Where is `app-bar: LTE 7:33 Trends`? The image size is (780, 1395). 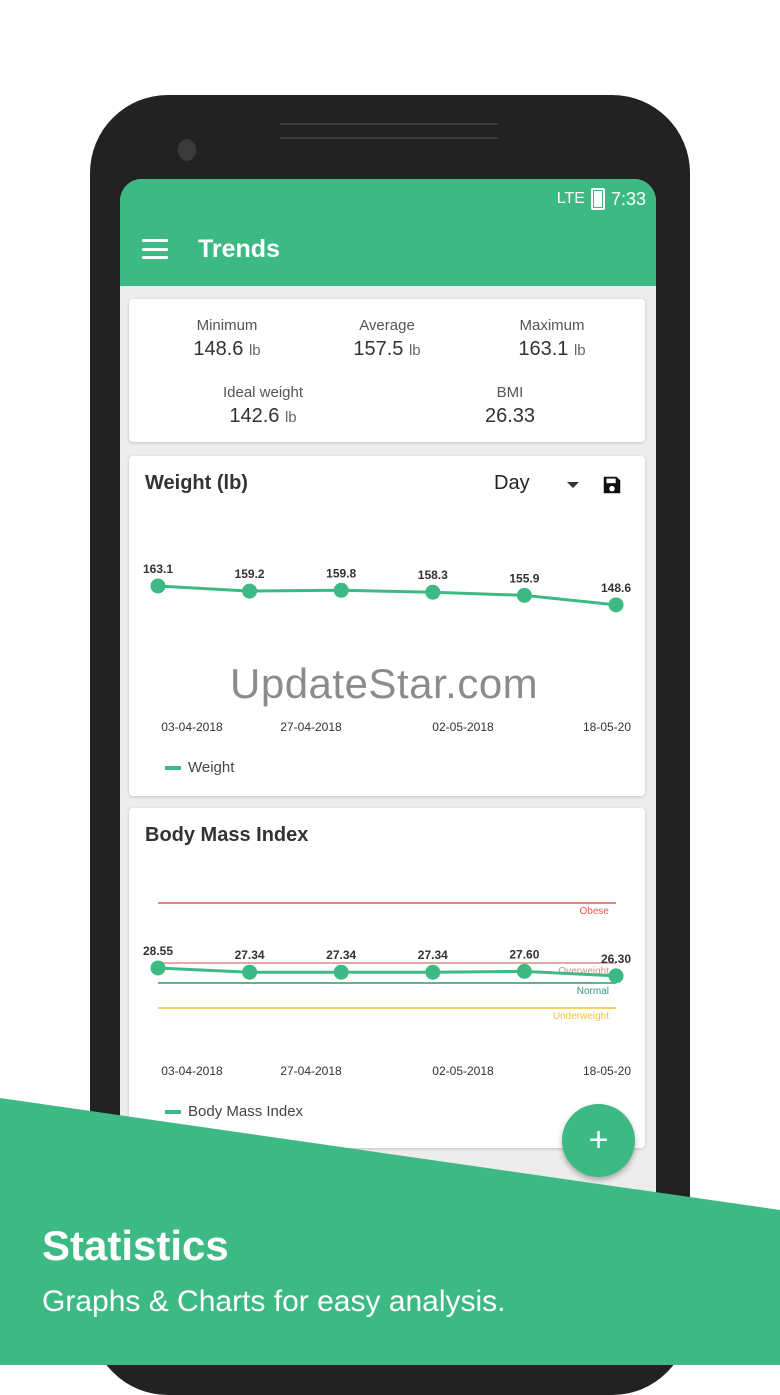 app-bar: LTE 7:33 Trends is located at coordinates (388, 232).